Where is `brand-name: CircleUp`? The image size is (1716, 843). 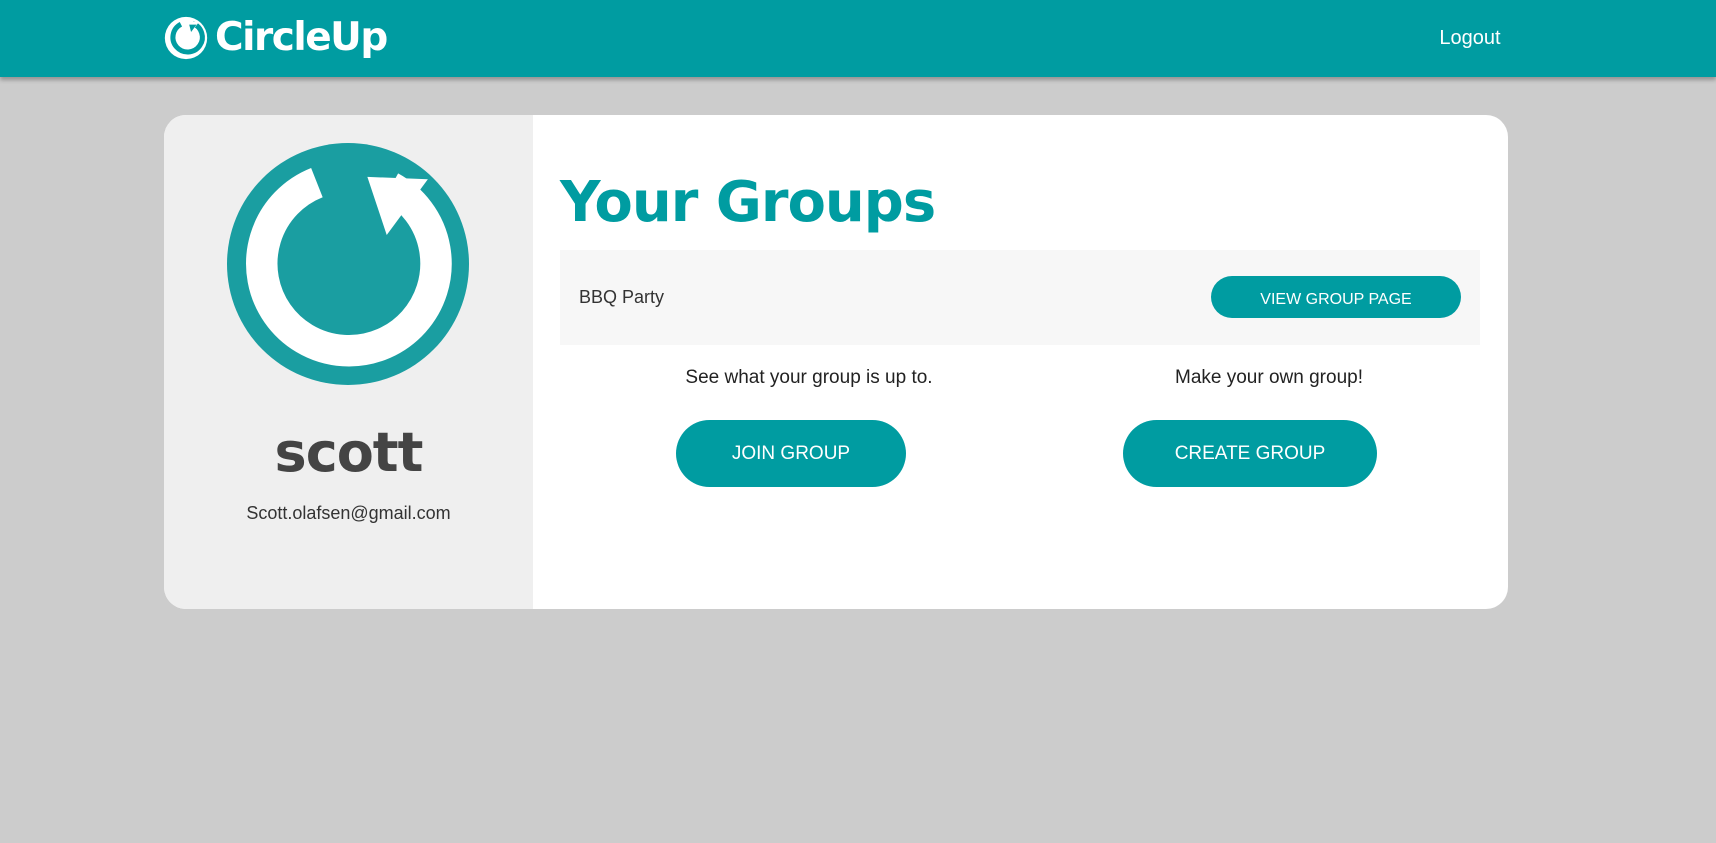 brand-name: CircleUp is located at coordinates (301, 37).